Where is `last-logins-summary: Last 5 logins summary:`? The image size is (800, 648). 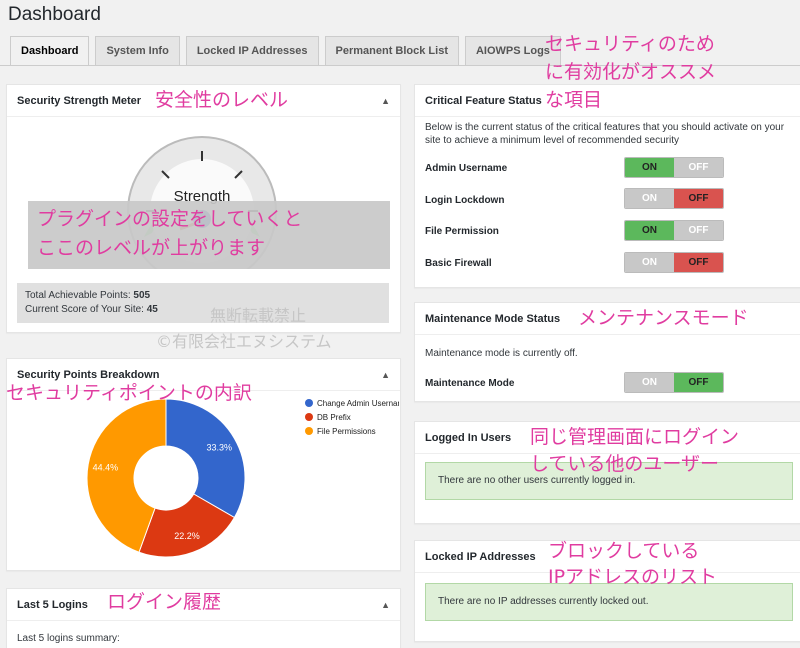
last-logins-summary: Last 5 logins summary: is located at coordinates (68, 638).